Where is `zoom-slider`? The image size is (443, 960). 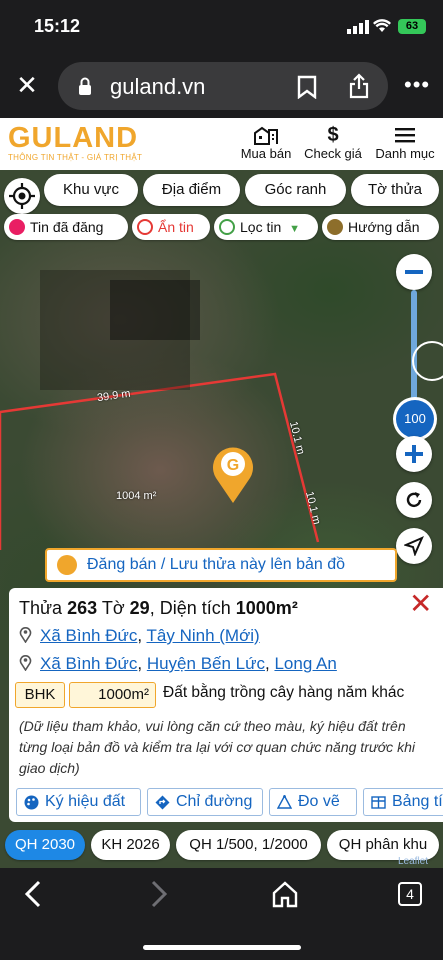
zoom-slider is located at coordinates (414, 345).